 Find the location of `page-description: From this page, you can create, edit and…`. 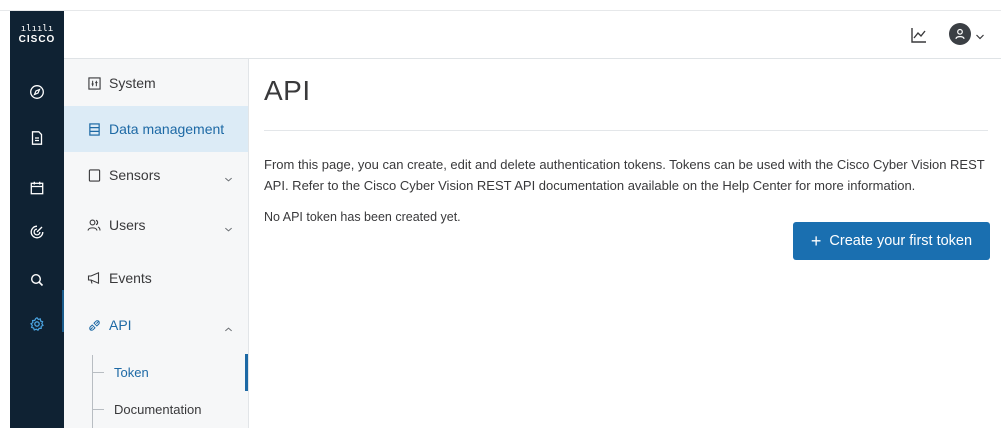

page-description: From this page, you can create, edit and… is located at coordinates (624, 175).